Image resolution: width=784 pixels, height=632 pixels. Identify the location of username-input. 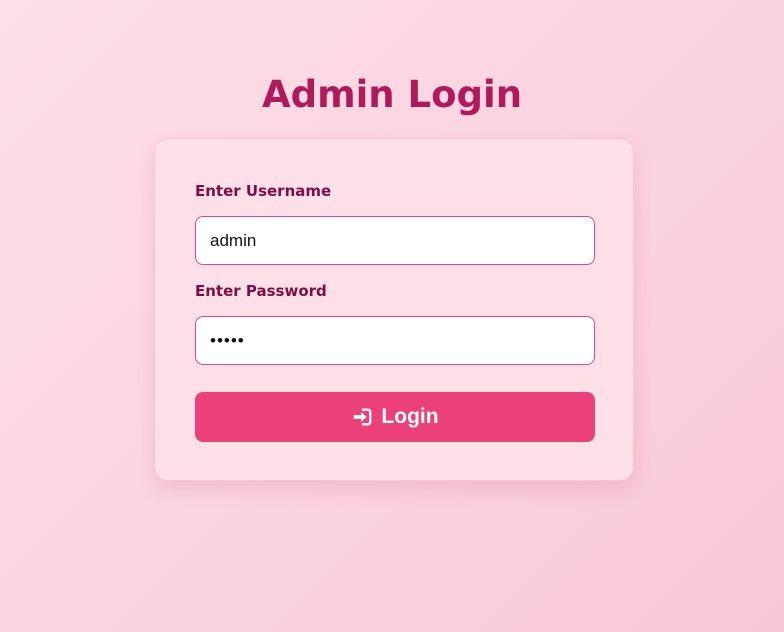
(395, 240).